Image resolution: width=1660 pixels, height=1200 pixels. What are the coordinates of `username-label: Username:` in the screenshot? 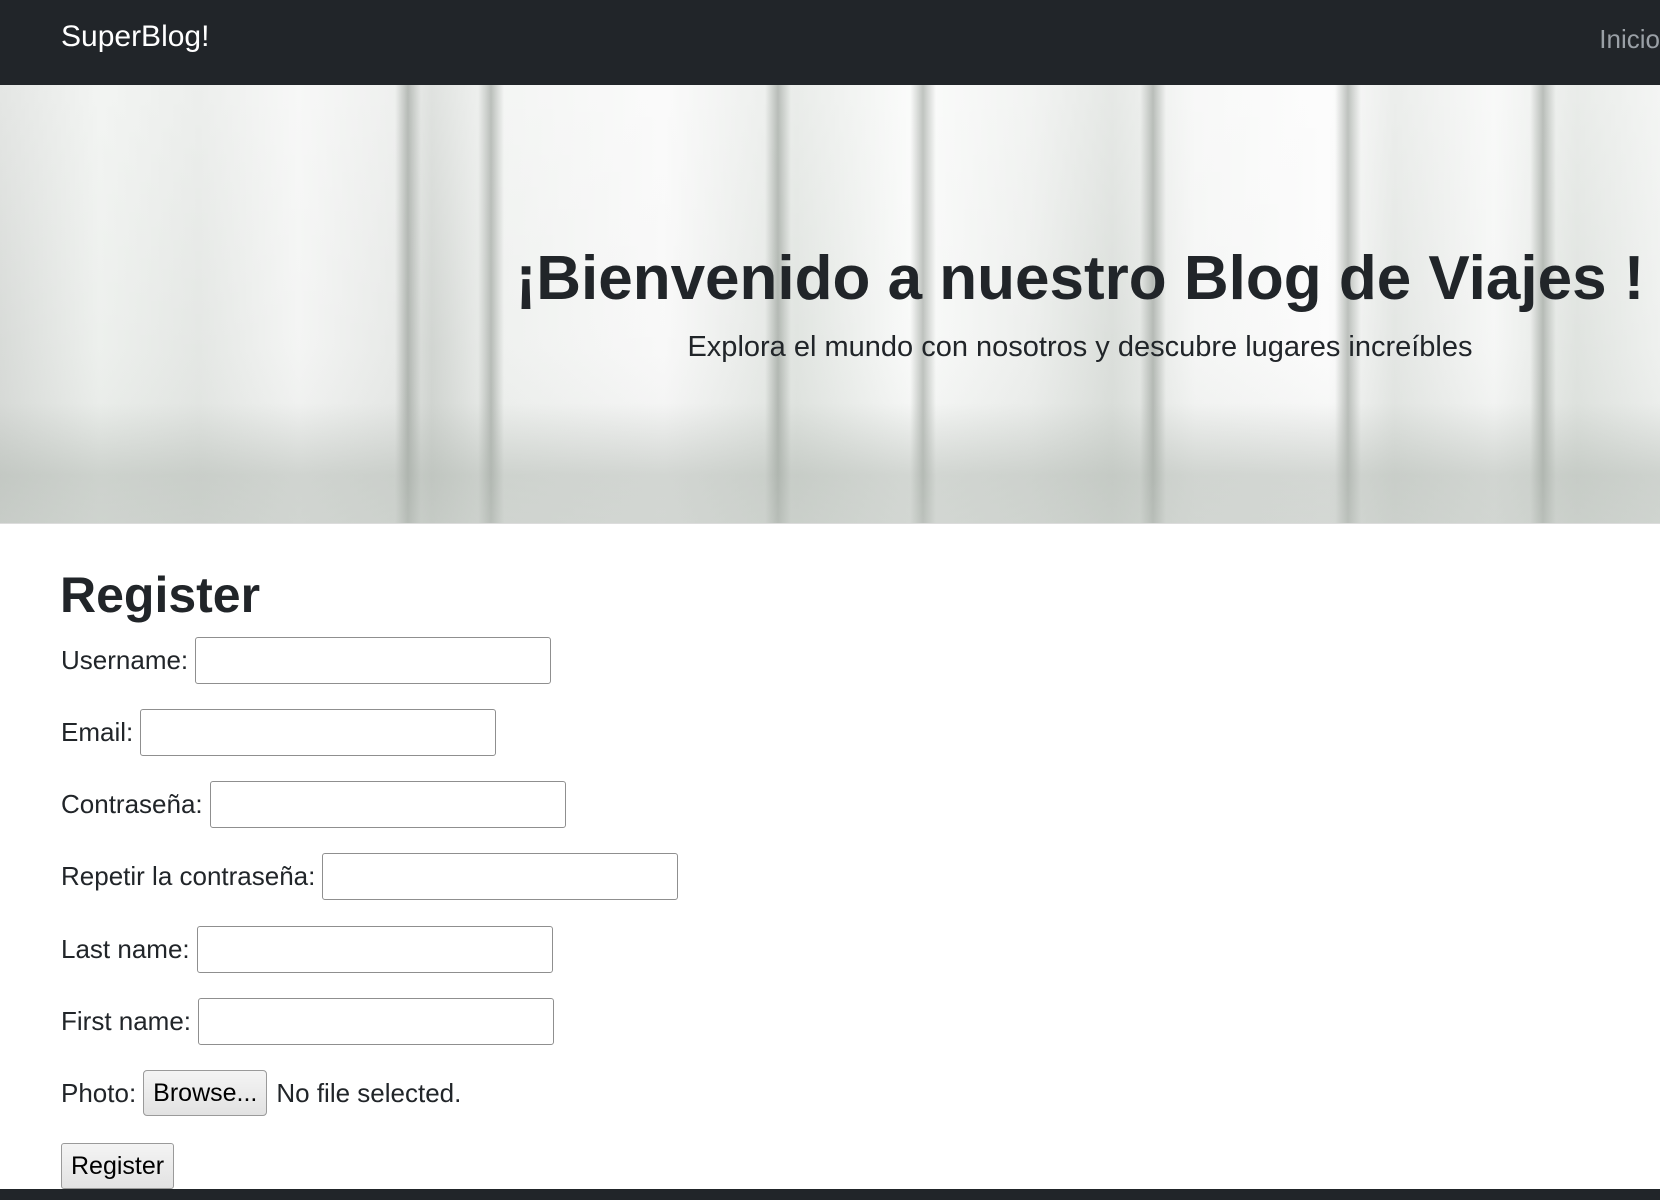 It's located at (125, 659).